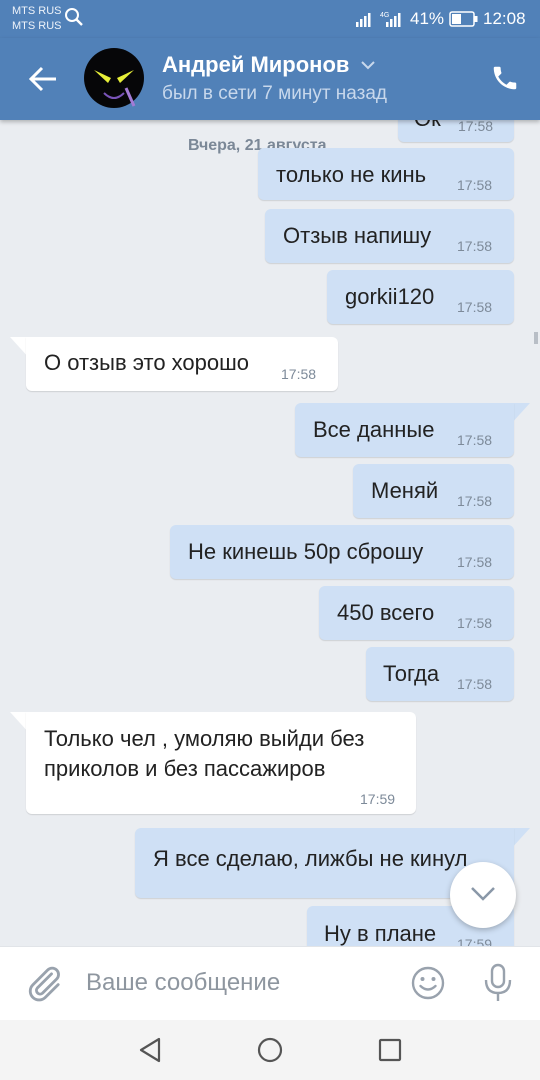 This screenshot has width=540, height=1080. I want to click on signal-icon: 4G, so click(378, 19).